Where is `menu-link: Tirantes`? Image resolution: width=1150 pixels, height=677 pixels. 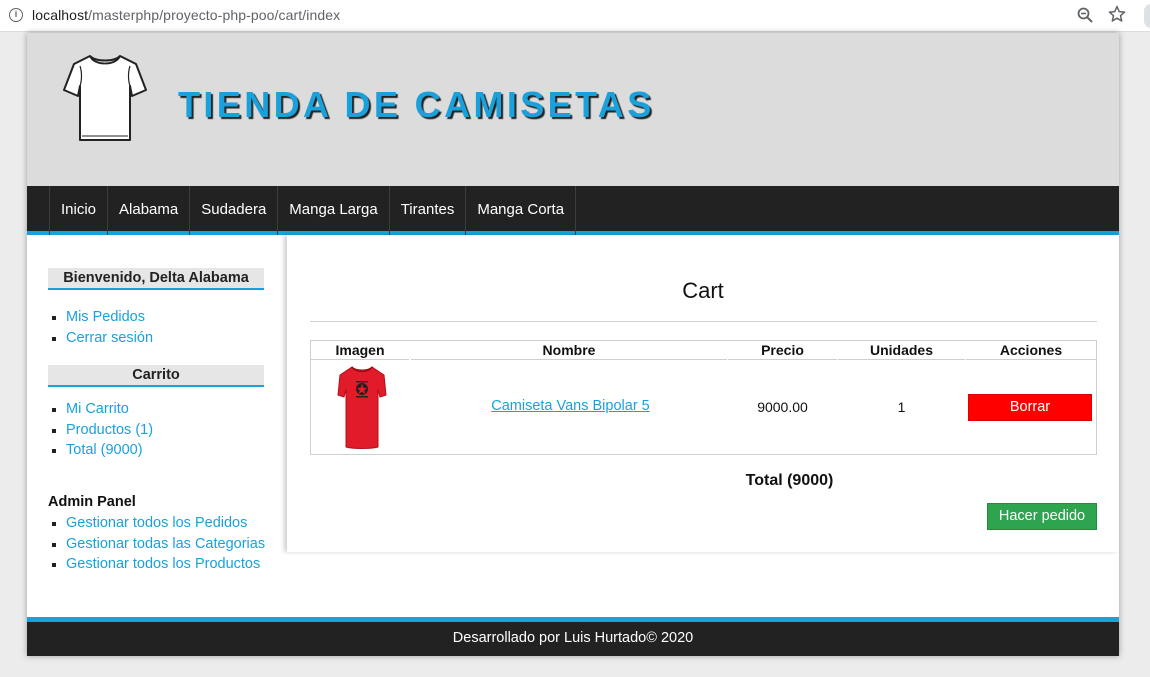 menu-link: Tirantes is located at coordinates (428, 210).